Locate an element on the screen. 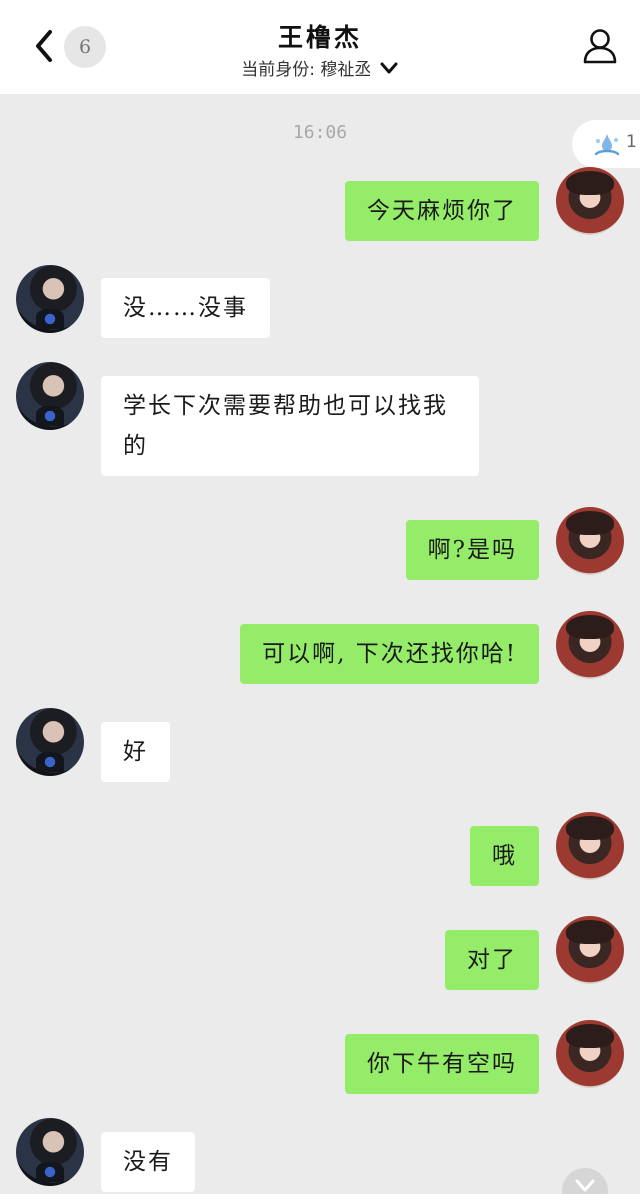 This screenshot has height=1194, width=640. message-bubble-outgoing: 啊?是吗 is located at coordinates (472, 550).